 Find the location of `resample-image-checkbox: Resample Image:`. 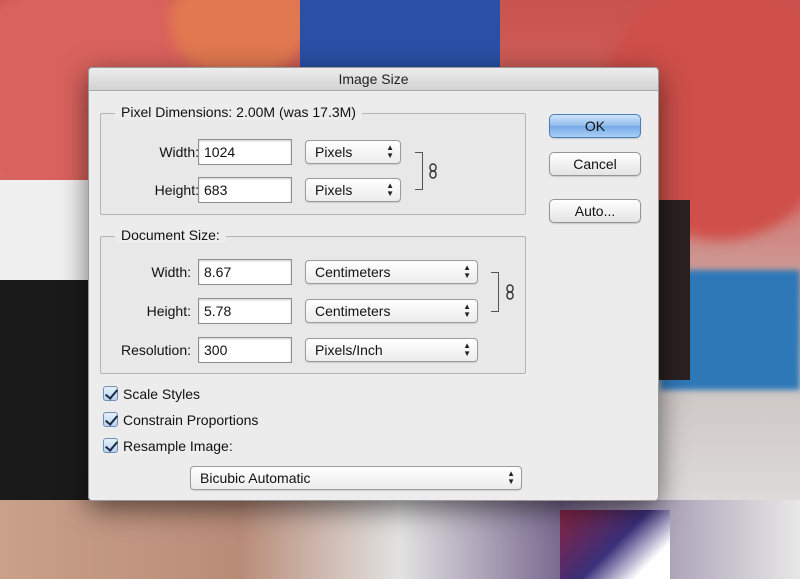

resample-image-checkbox: Resample Image: is located at coordinates (168, 446).